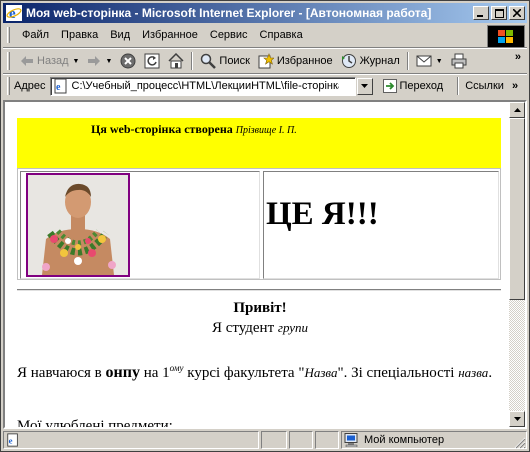  Describe the element at coordinates (35, 35) in the screenshot. I see `menu-file: Файл` at that location.